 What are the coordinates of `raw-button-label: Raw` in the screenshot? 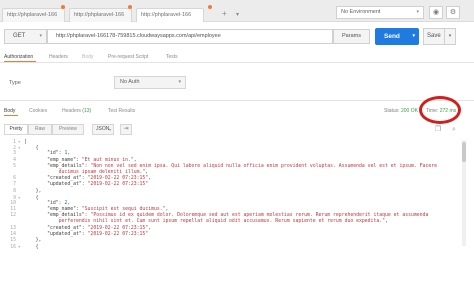 It's located at (39, 129).